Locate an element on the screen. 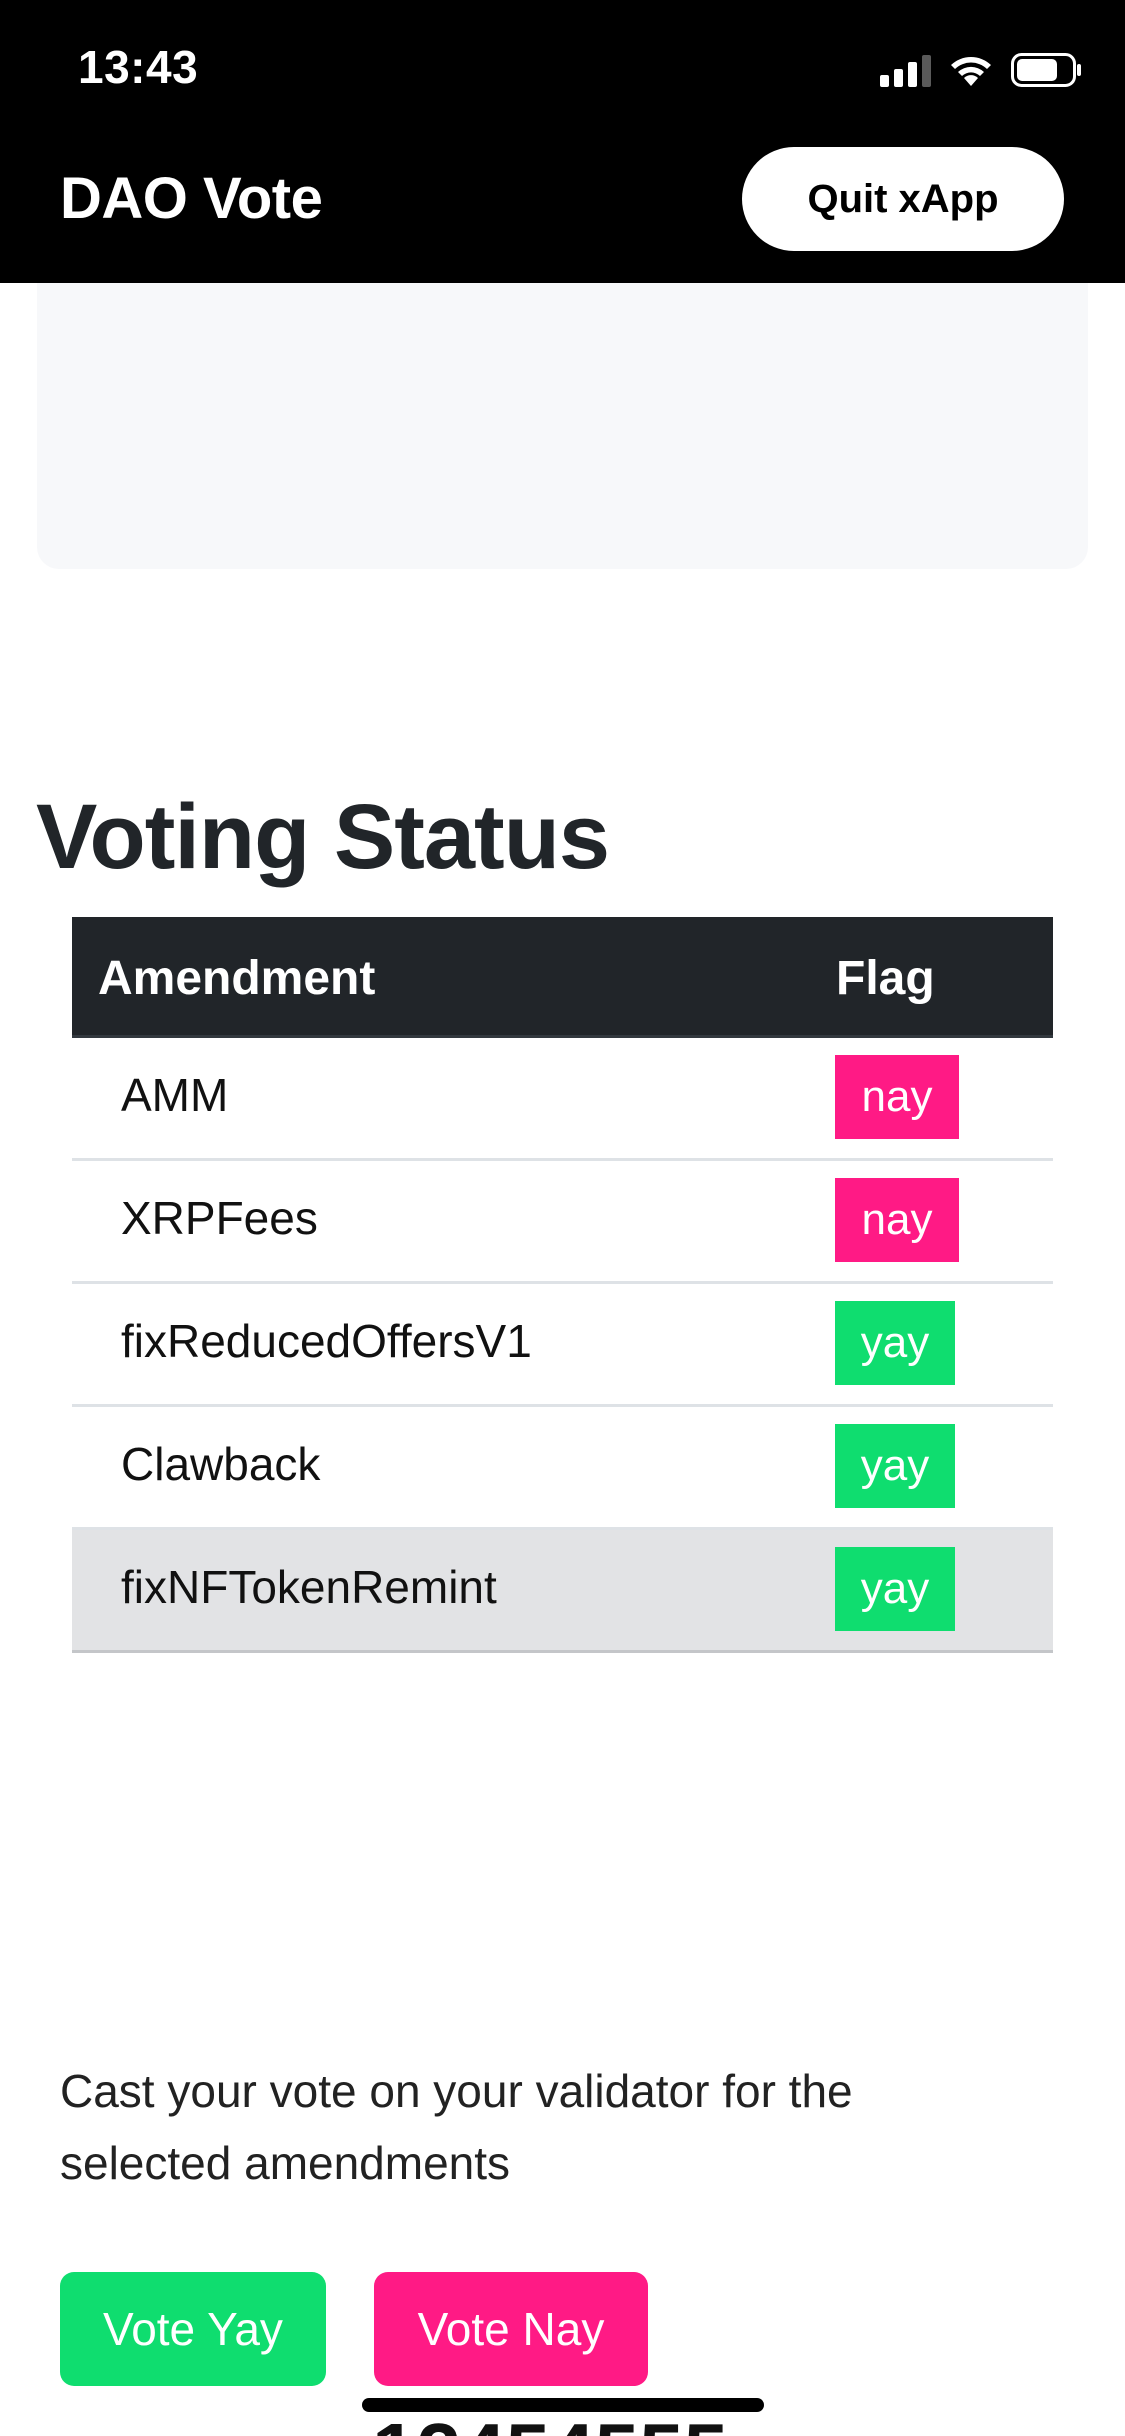 The image size is (1125, 2436). wifi-icon is located at coordinates (971, 71).